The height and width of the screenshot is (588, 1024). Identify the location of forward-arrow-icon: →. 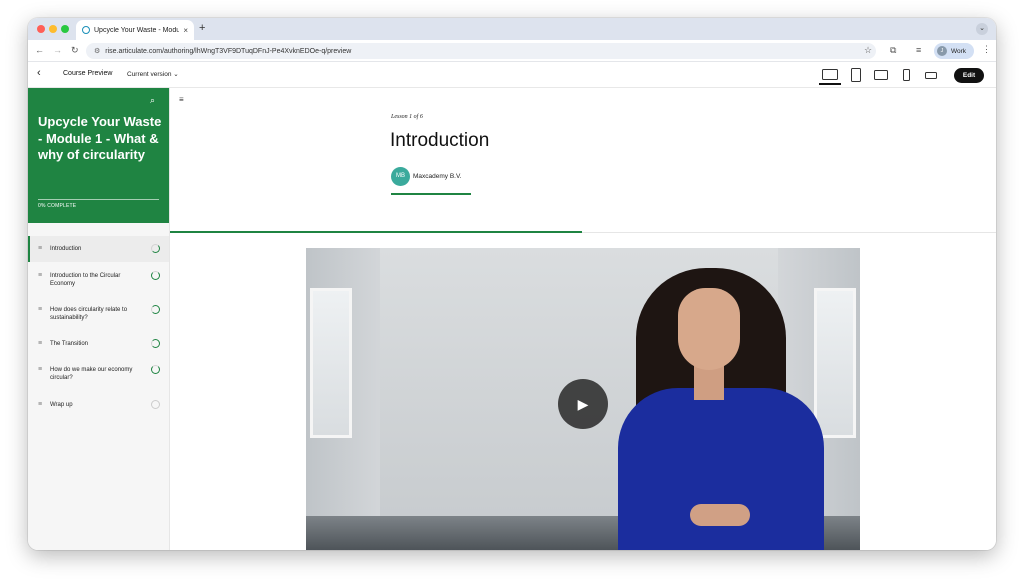
(57, 50).